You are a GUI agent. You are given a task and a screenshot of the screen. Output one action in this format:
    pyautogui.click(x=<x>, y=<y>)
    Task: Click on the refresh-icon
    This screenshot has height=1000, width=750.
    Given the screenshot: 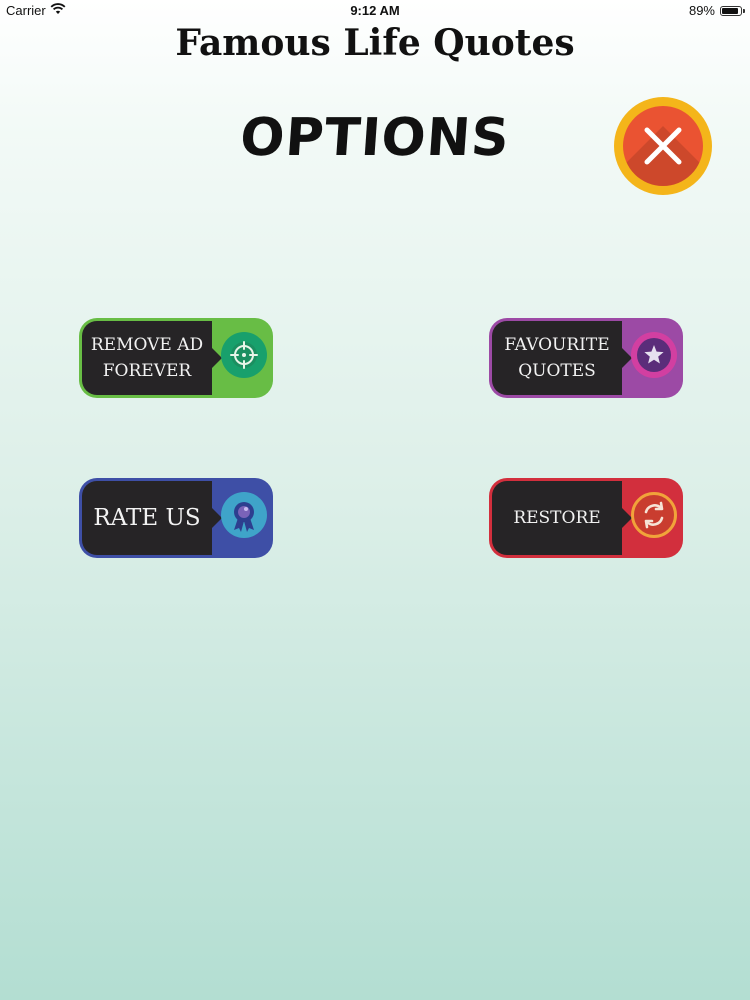 What is the action you would take?
    pyautogui.click(x=654, y=515)
    